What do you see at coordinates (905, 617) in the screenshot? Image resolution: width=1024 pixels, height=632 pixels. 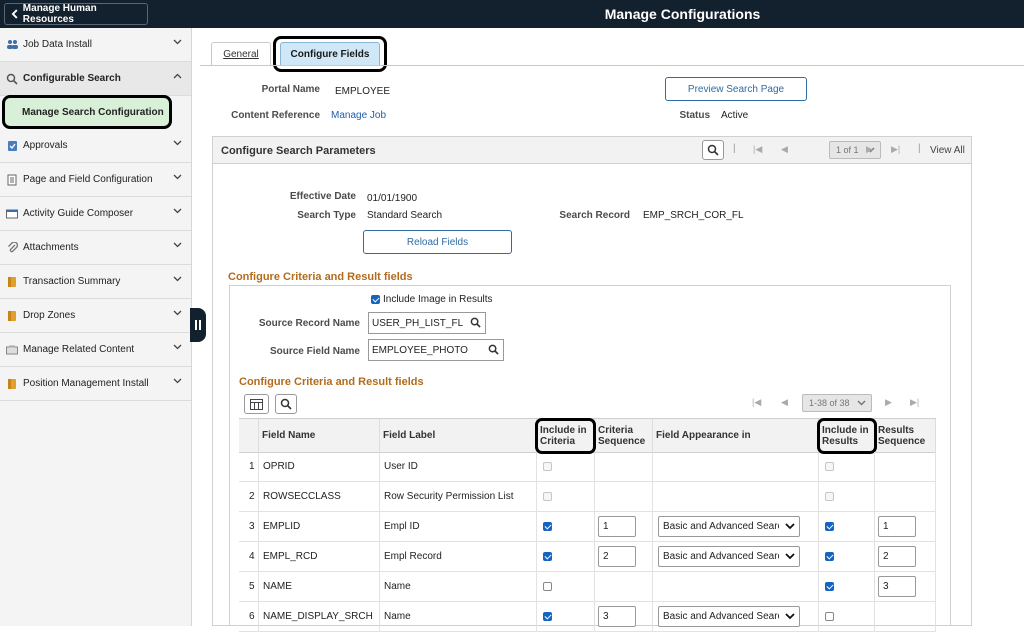 I see `results-sequence-cell` at bounding box center [905, 617].